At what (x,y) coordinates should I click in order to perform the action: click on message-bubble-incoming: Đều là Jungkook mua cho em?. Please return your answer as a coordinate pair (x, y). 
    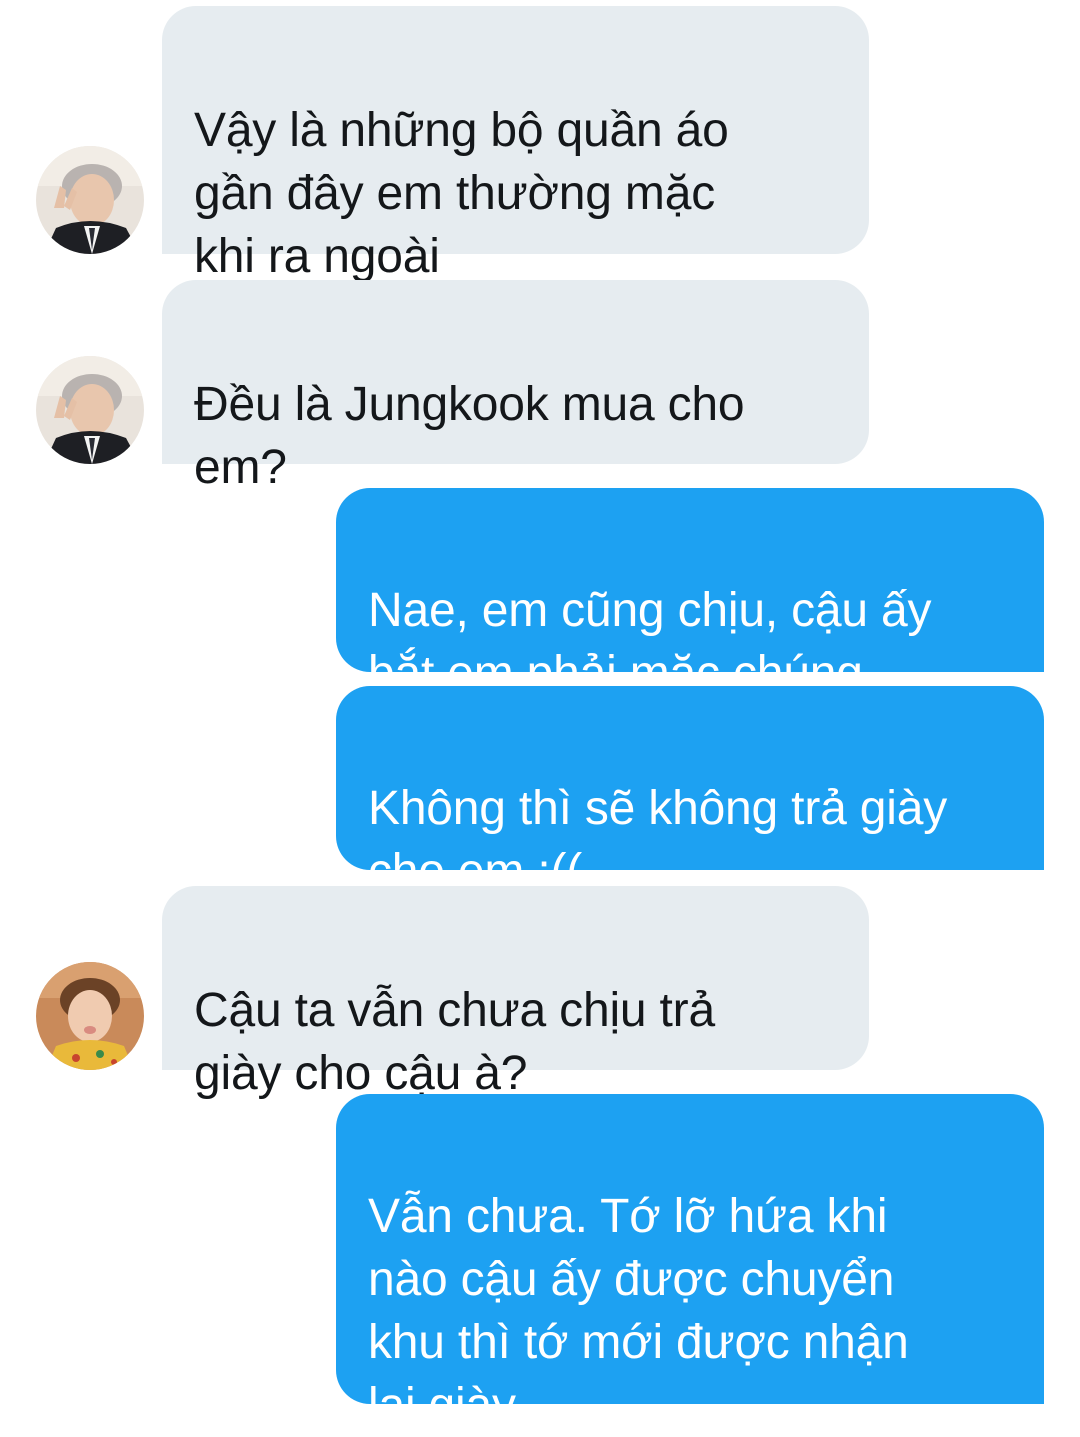
    Looking at the image, I should click on (515, 387).